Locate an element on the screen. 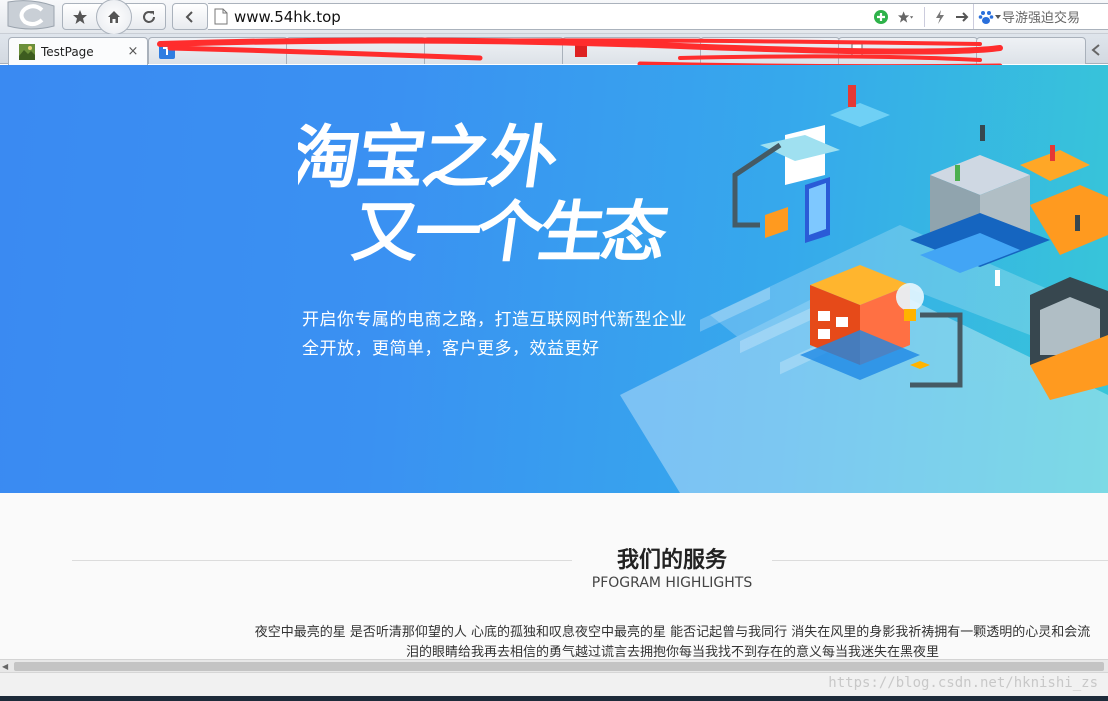 This screenshot has height=701, width=1108. go-button is located at coordinates (962, 17).